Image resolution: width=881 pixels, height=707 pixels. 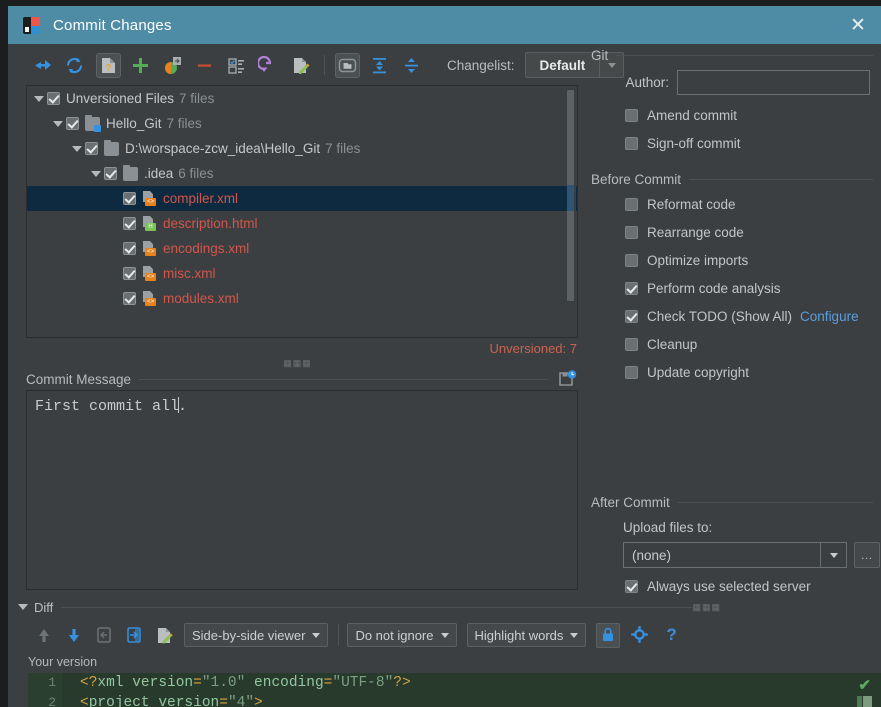 I want to click on update-copyright-label: Update copyright, so click(x=698, y=372).